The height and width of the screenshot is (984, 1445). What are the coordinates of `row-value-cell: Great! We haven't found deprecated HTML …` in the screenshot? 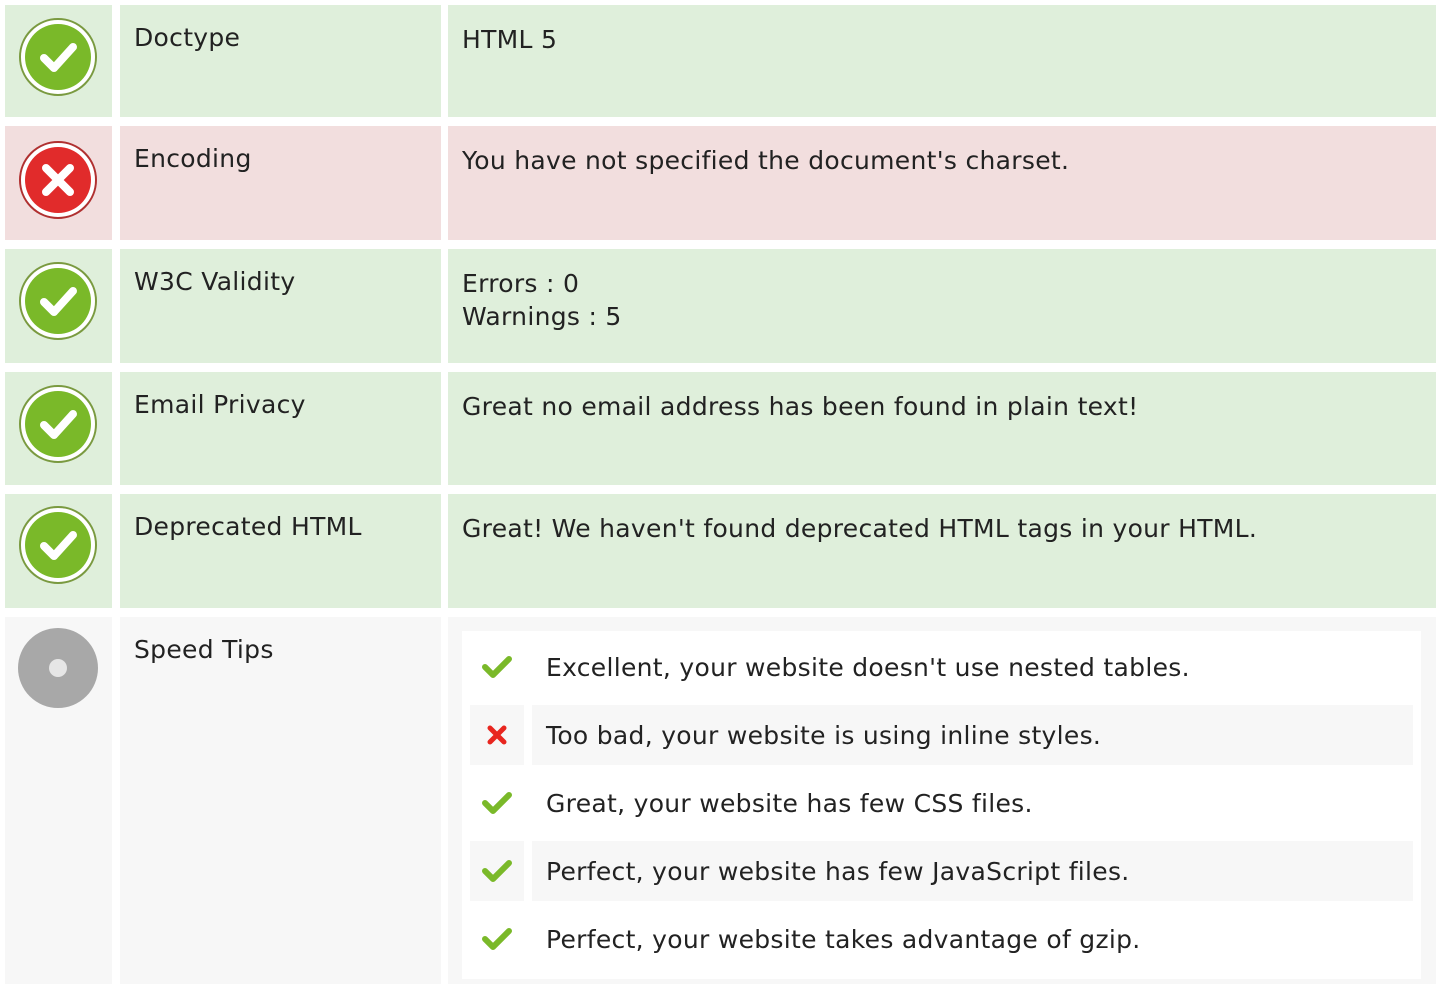 It's located at (942, 551).